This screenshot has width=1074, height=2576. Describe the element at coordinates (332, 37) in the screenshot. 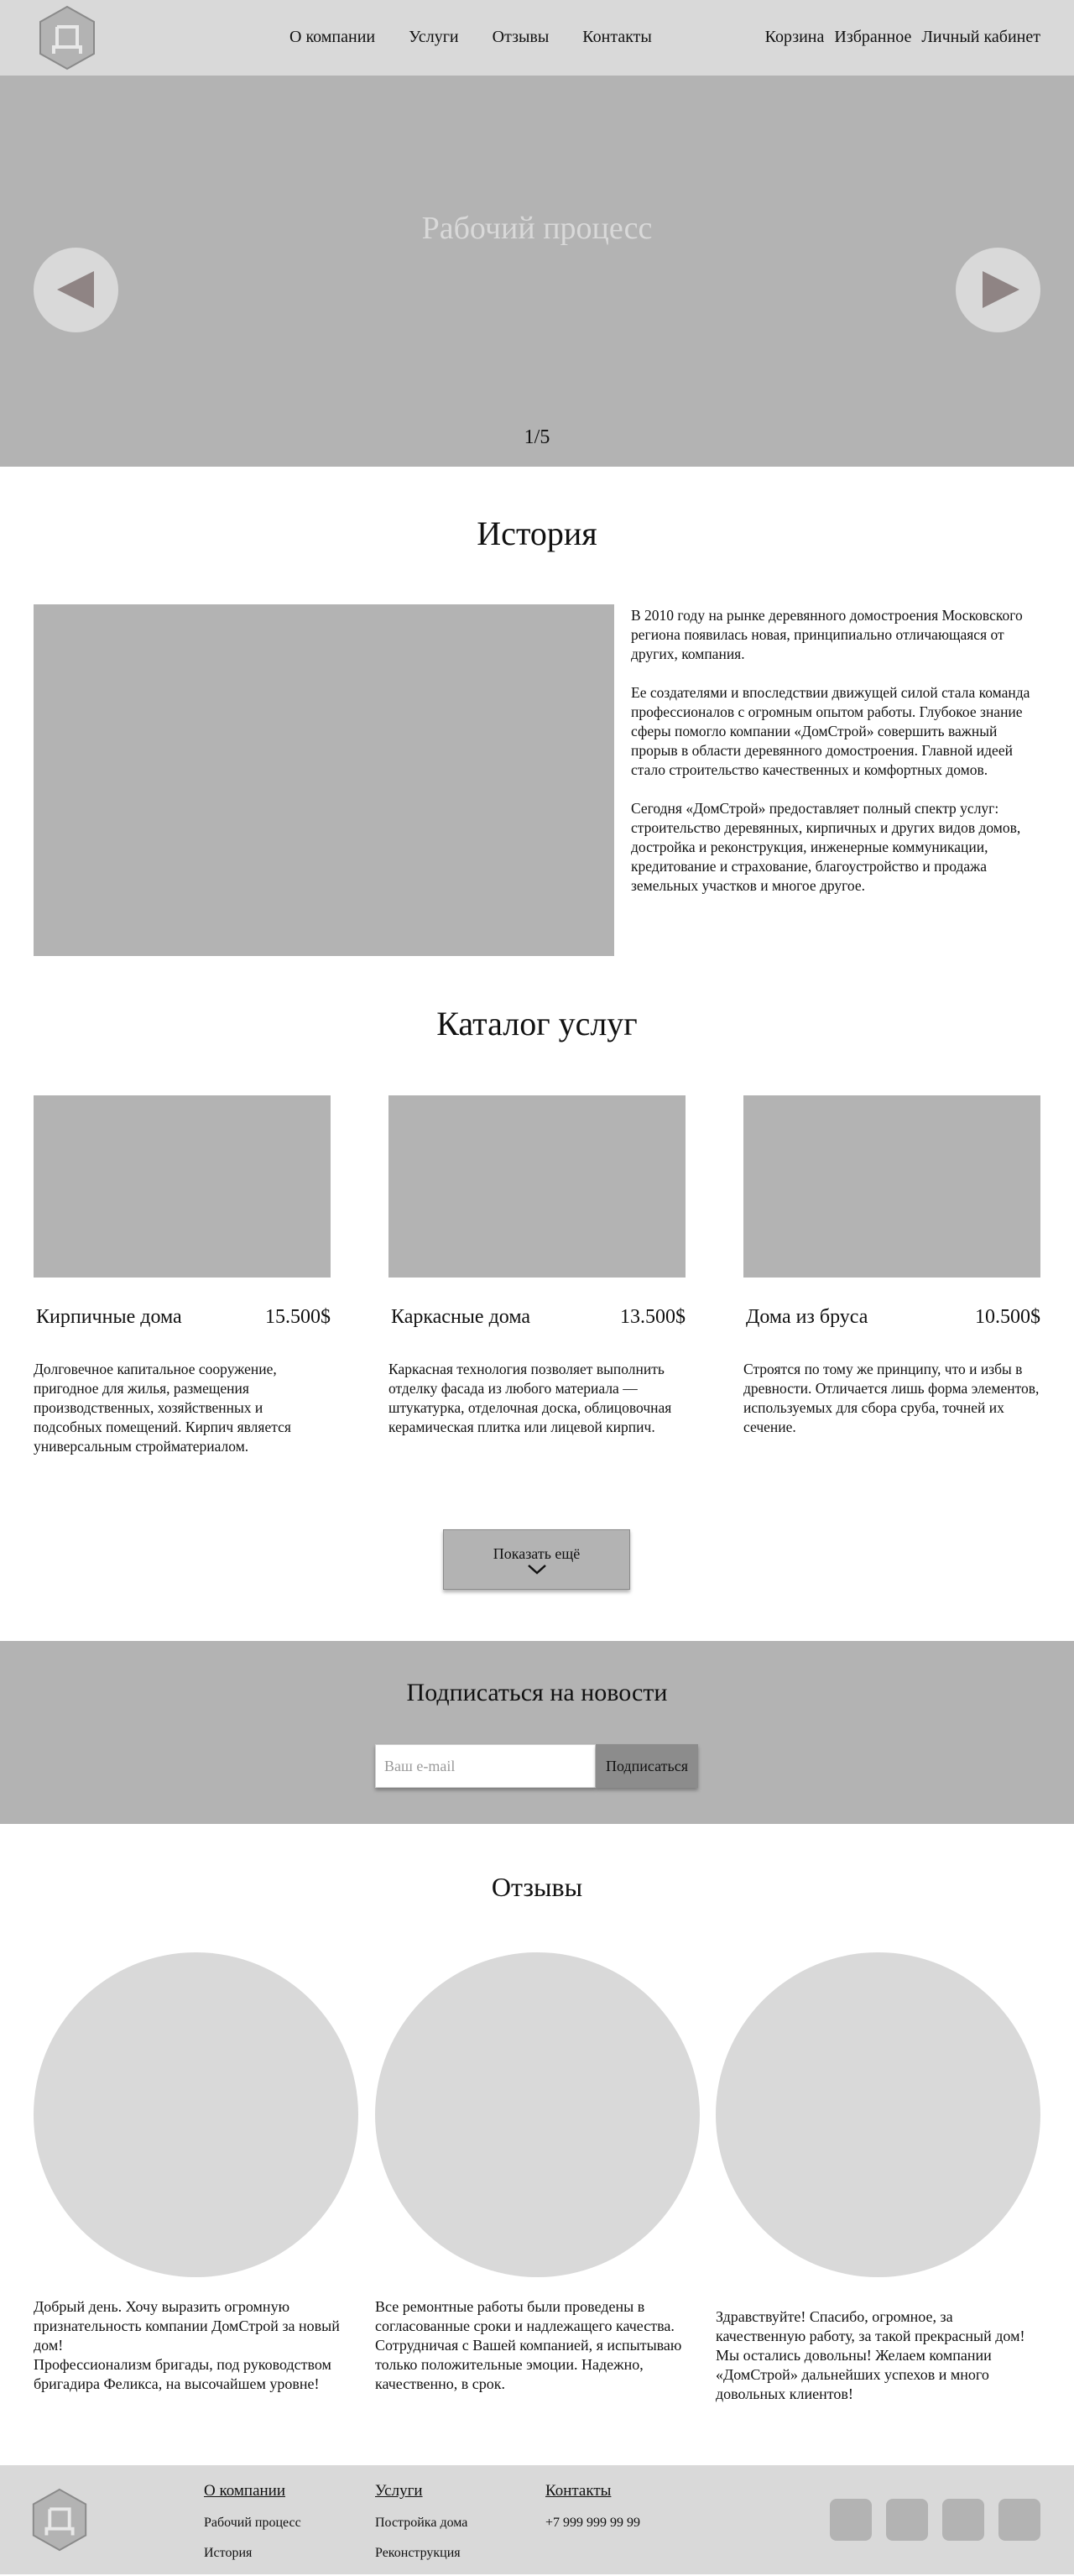

I see `nav-about: О компании` at that location.